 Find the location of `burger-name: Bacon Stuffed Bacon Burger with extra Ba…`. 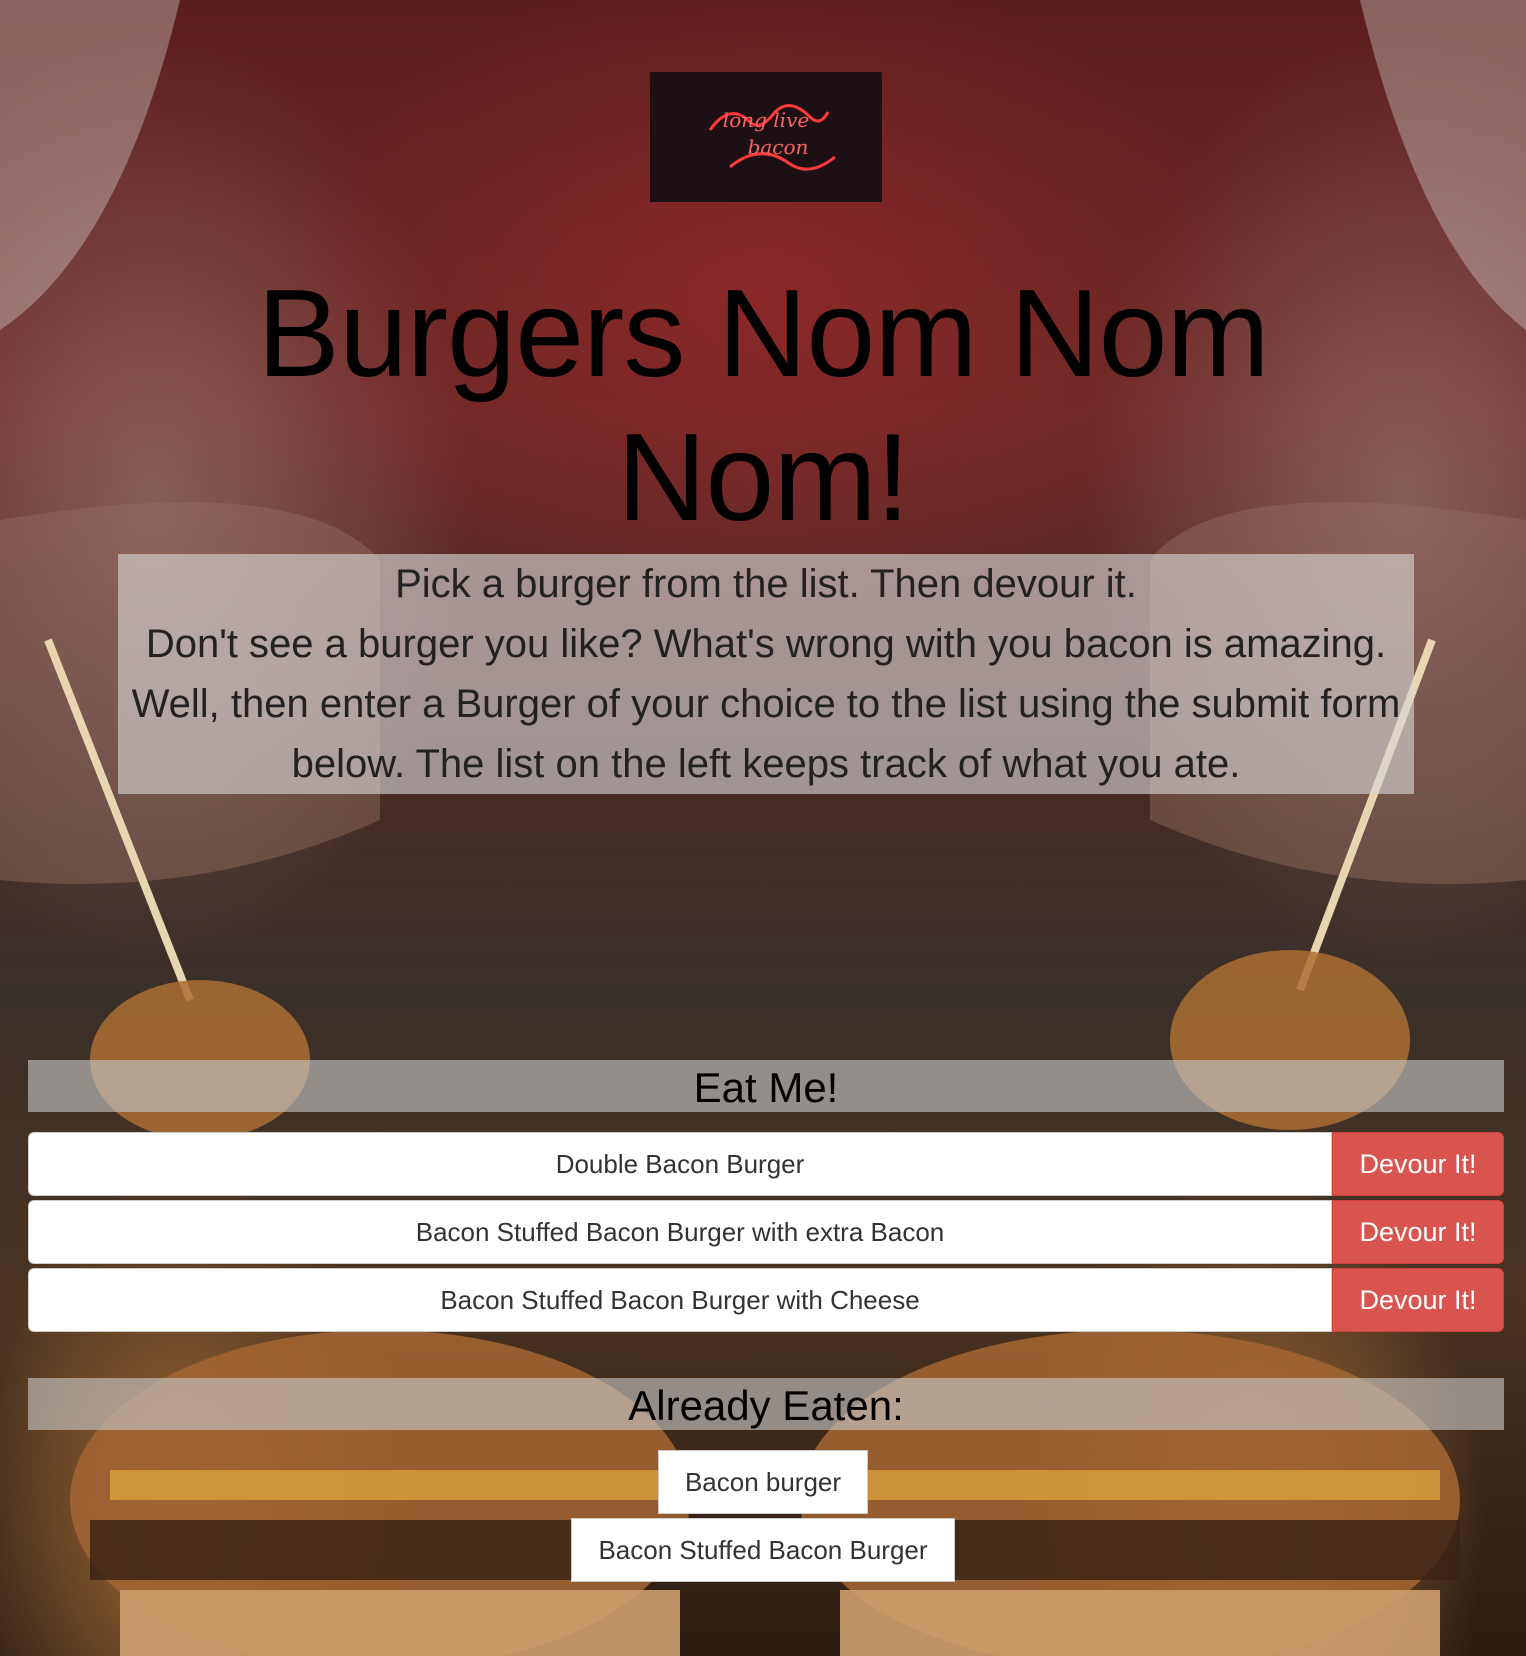

burger-name: Bacon Stuffed Bacon Burger with extra Ba… is located at coordinates (680, 1232).